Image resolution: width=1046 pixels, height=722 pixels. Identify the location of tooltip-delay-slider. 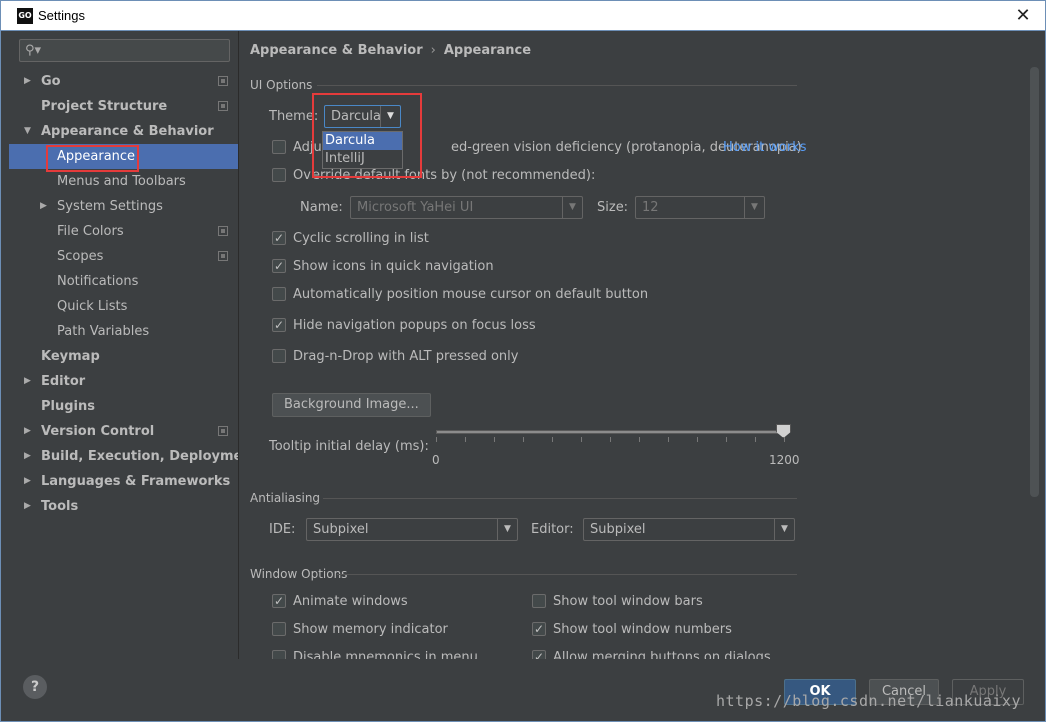
(610, 432).